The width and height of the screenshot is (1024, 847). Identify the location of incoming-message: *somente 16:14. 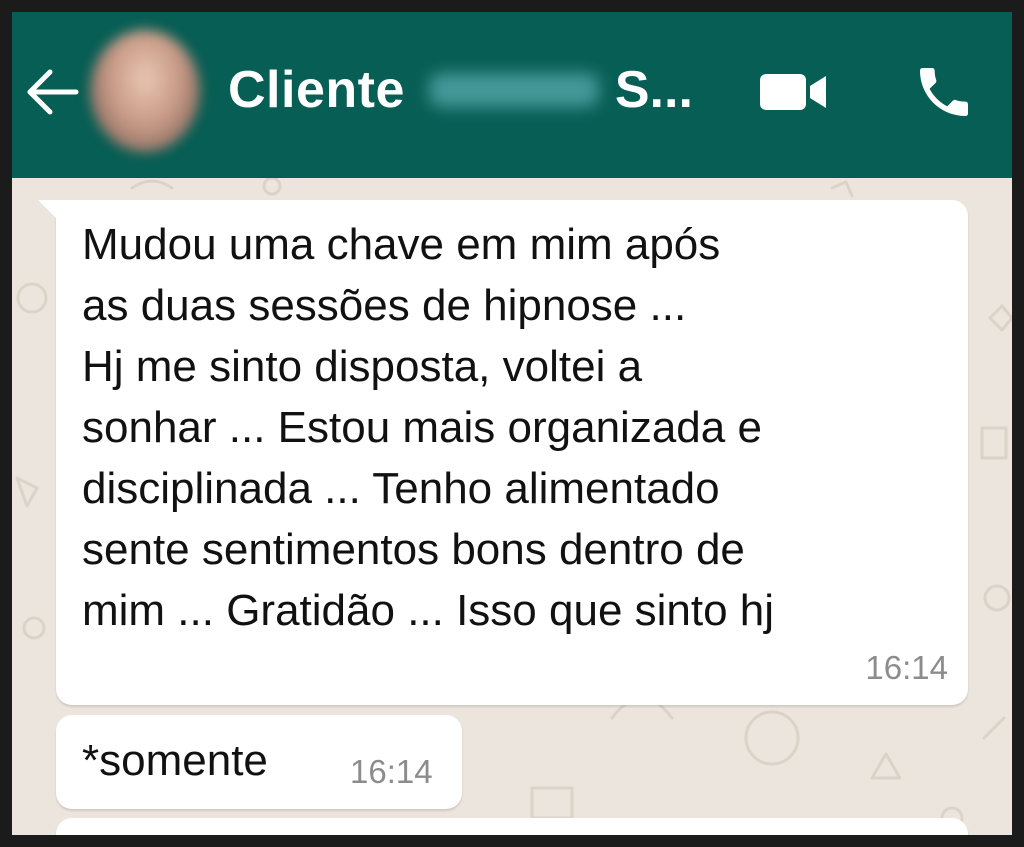
(259, 762).